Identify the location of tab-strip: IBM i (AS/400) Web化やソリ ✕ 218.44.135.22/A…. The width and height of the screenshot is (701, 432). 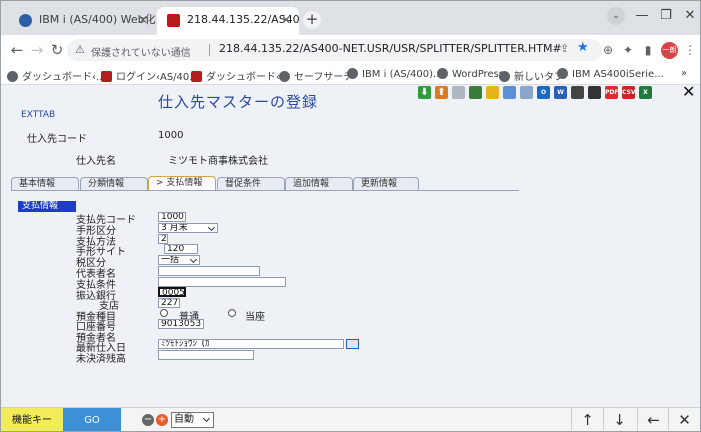
(350, 18).